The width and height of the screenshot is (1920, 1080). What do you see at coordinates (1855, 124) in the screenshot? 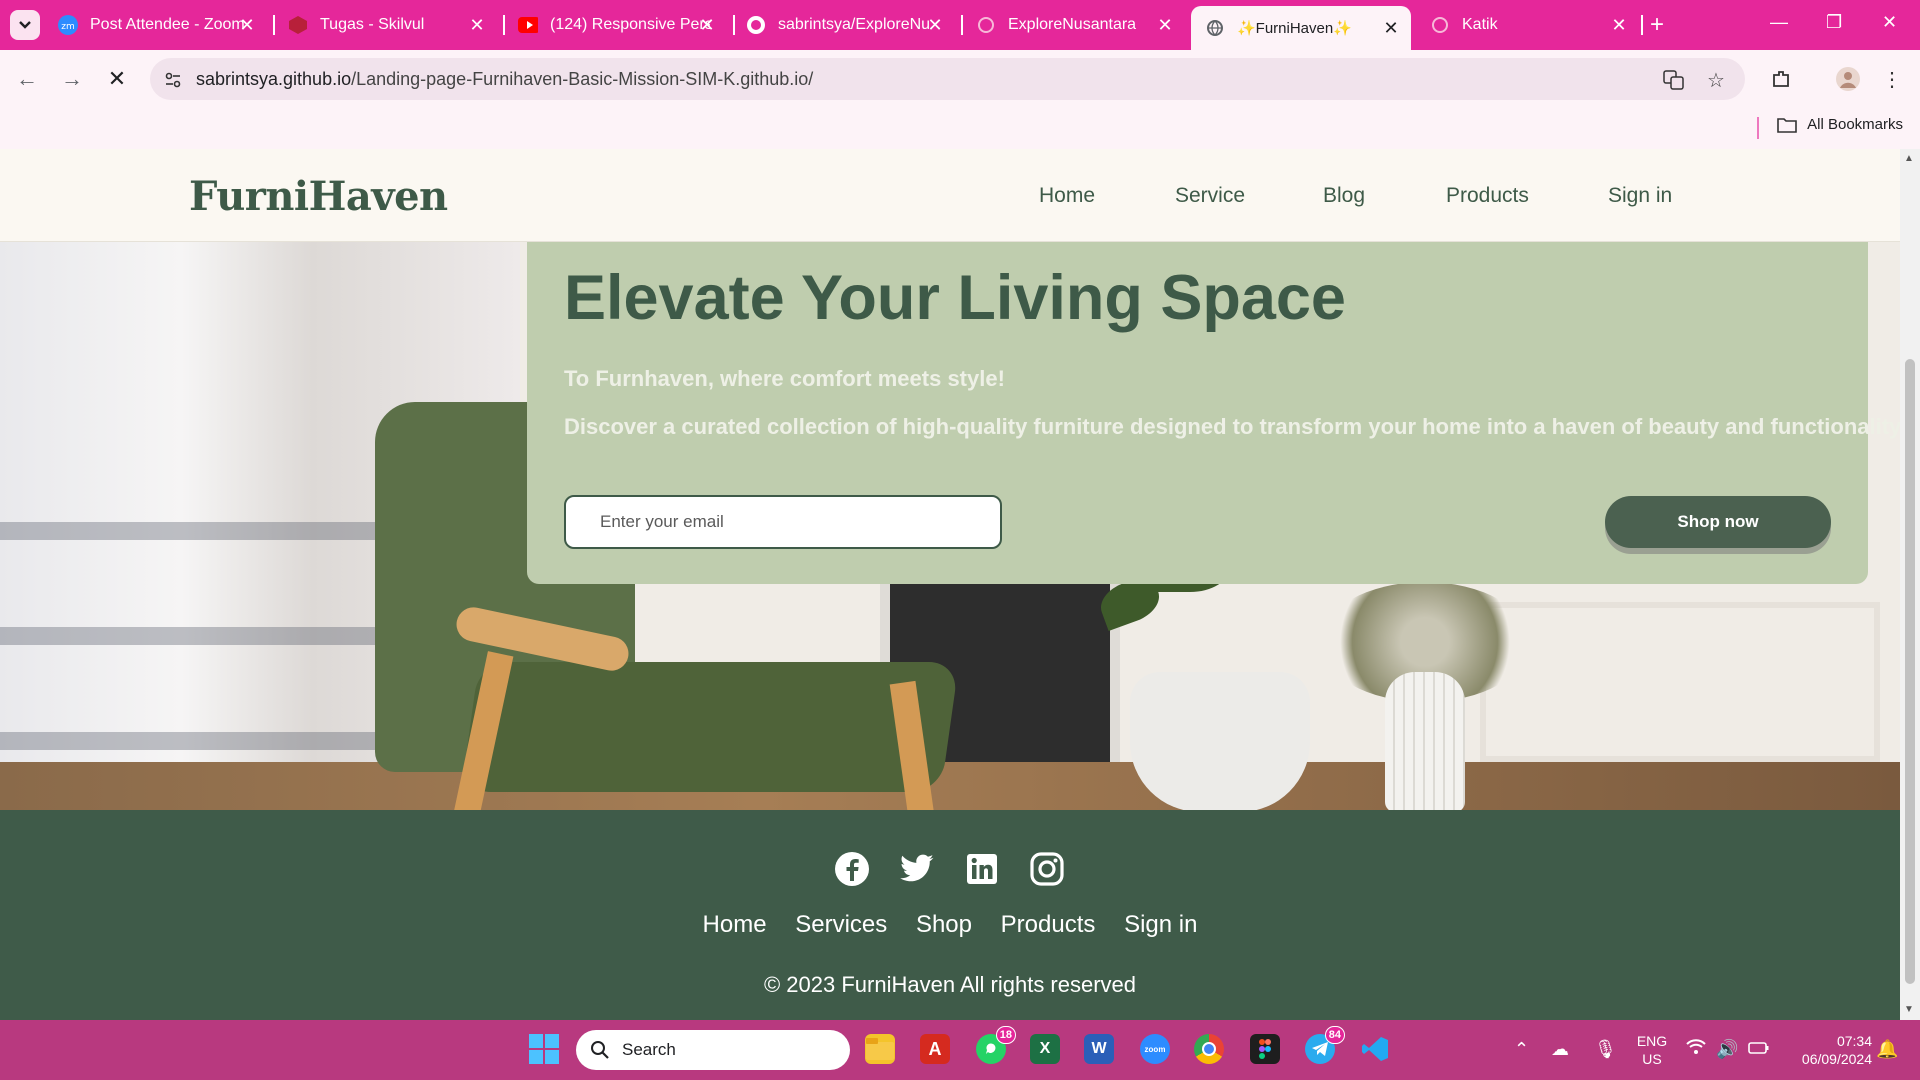
I see `all-bookmarks-label: All Bookmarks` at bounding box center [1855, 124].